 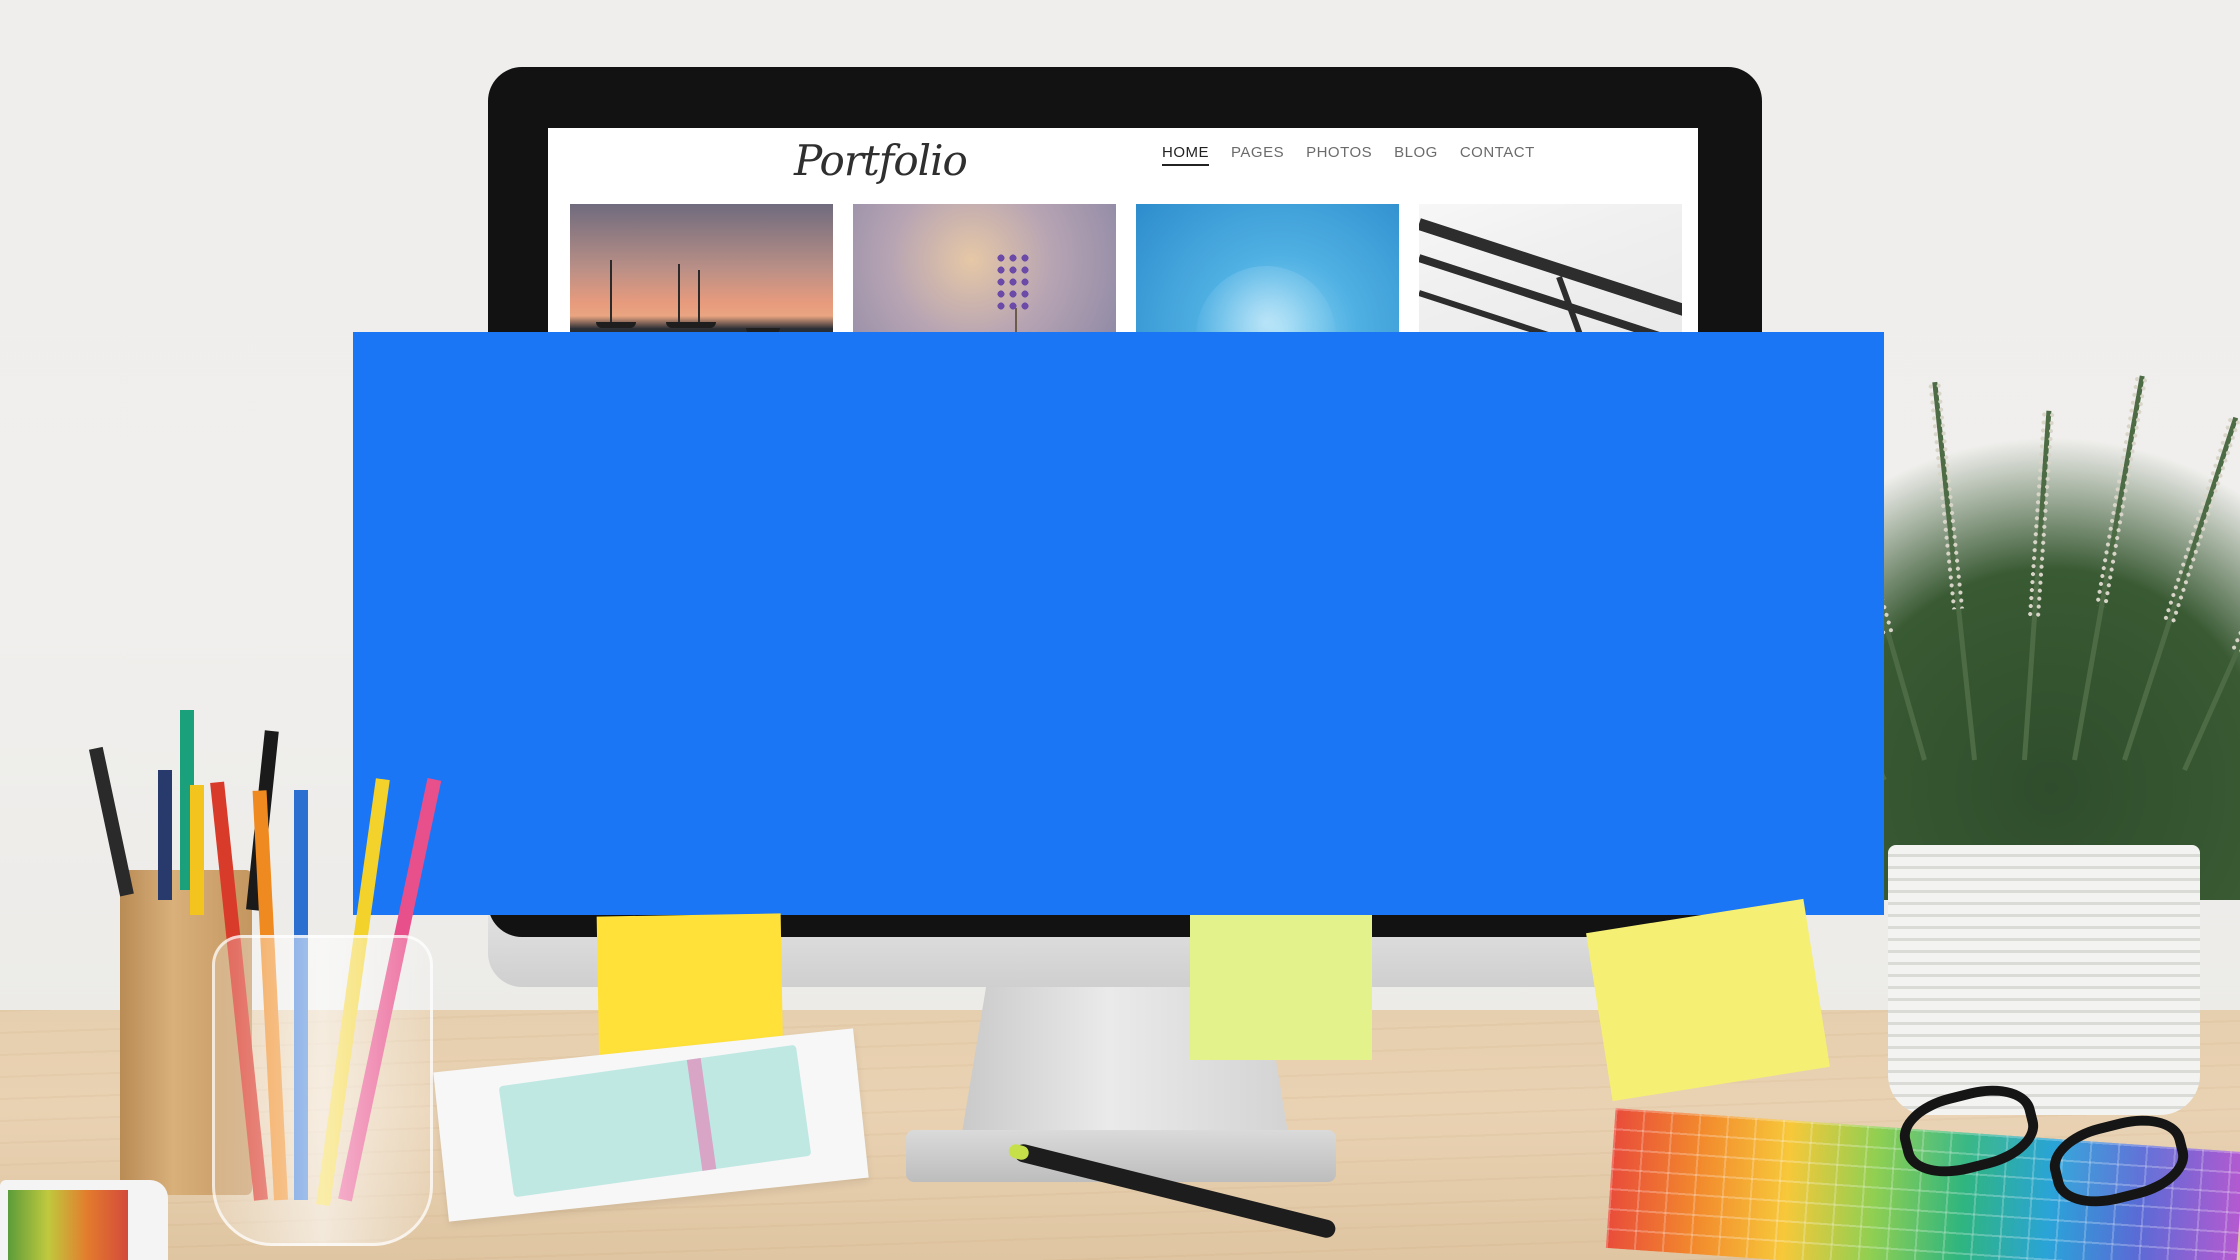 I want to click on plant-foliage, so click(x=1999, y=620).